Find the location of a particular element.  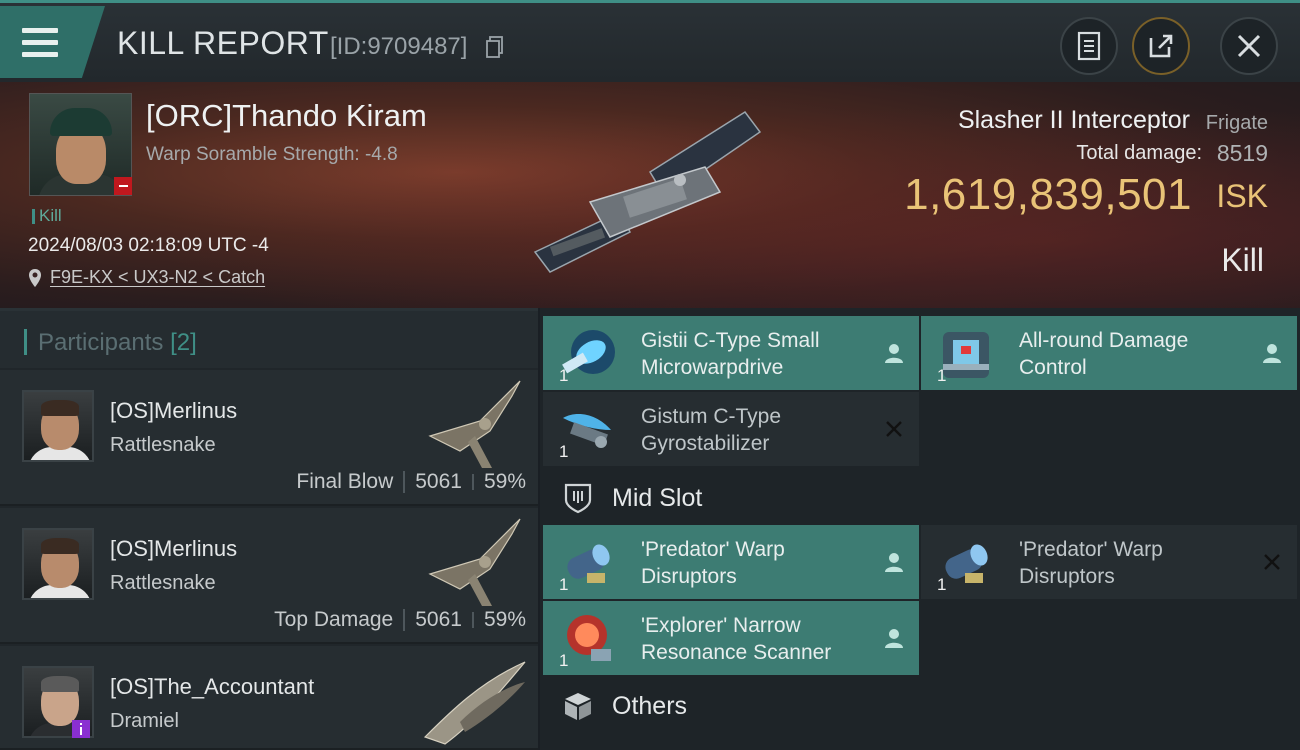

victim-ship-name: Slasher II Interceptor is located at coordinates (1074, 120).